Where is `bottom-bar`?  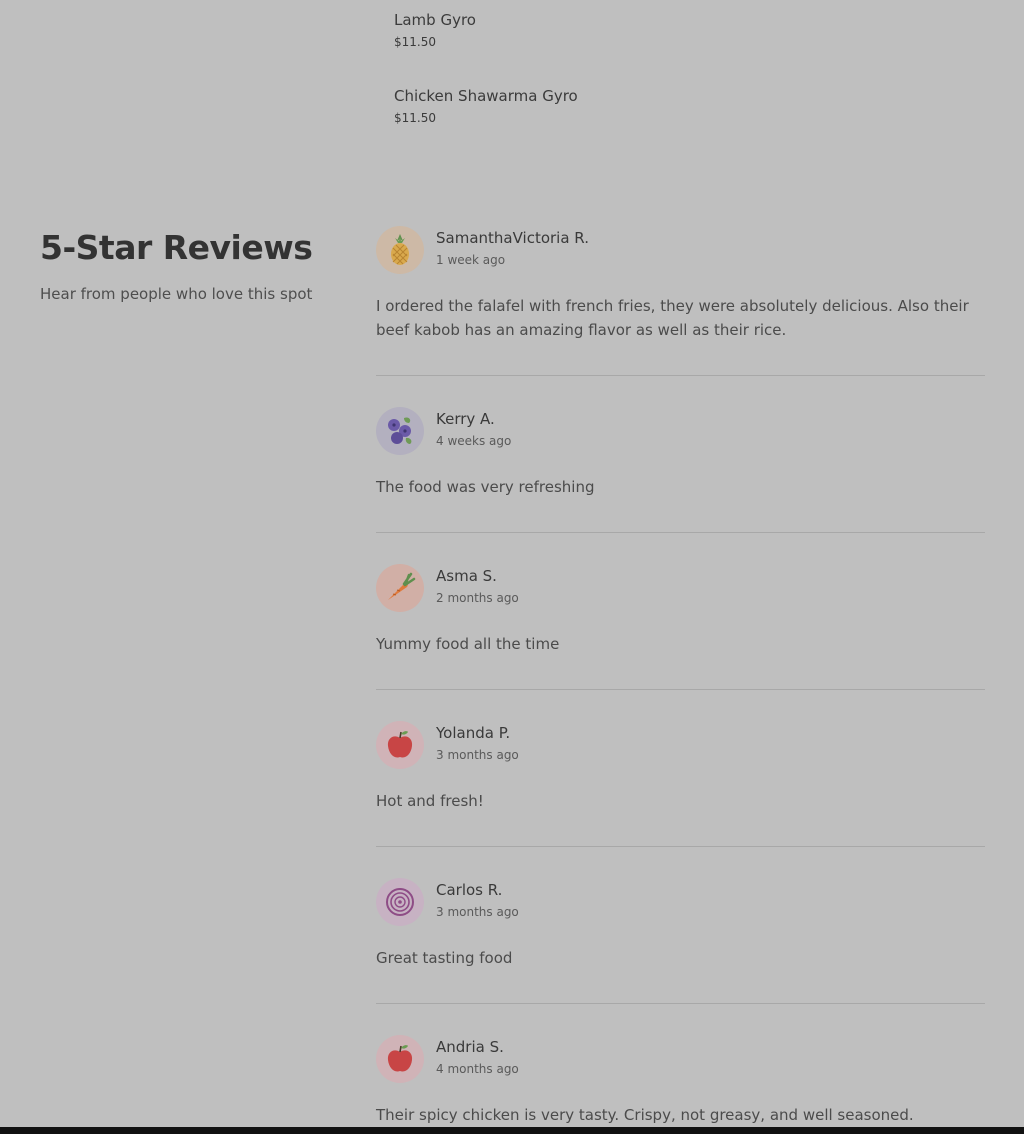 bottom-bar is located at coordinates (512, 1130).